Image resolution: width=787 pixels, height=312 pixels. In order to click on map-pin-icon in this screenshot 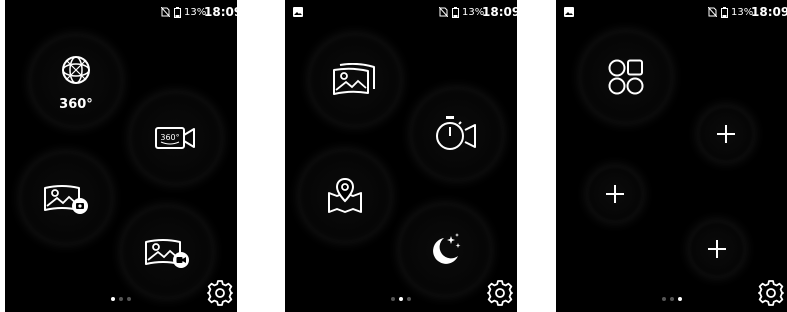, I will do `click(345, 195)`.